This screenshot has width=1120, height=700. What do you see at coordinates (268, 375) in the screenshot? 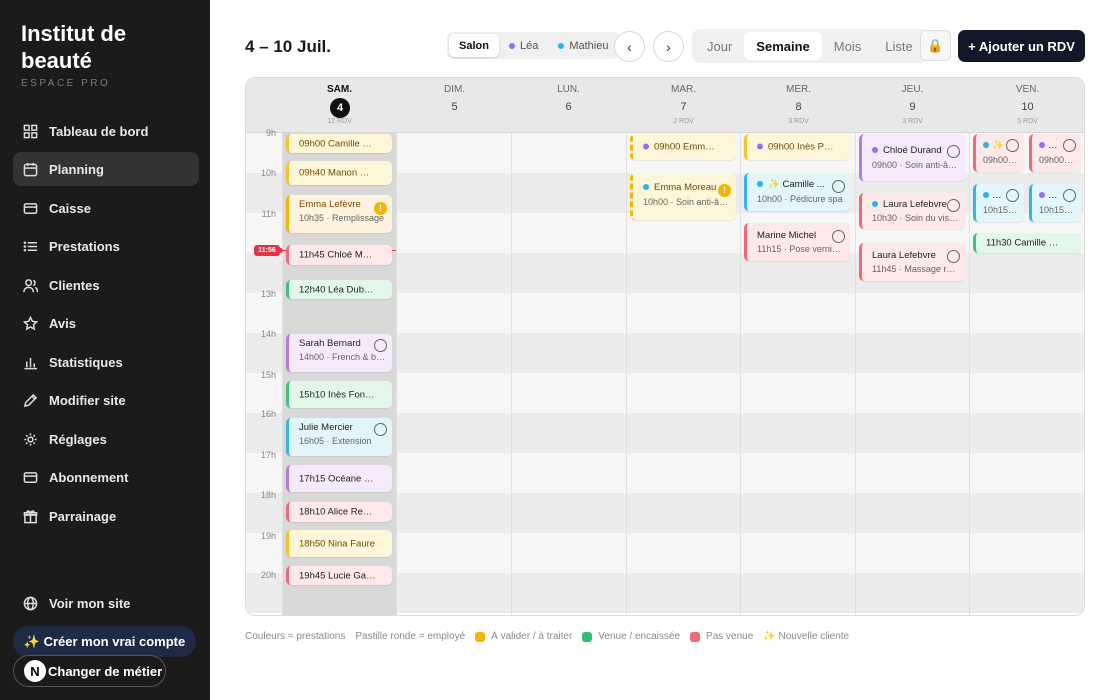
I see `hour-label: 15h` at bounding box center [268, 375].